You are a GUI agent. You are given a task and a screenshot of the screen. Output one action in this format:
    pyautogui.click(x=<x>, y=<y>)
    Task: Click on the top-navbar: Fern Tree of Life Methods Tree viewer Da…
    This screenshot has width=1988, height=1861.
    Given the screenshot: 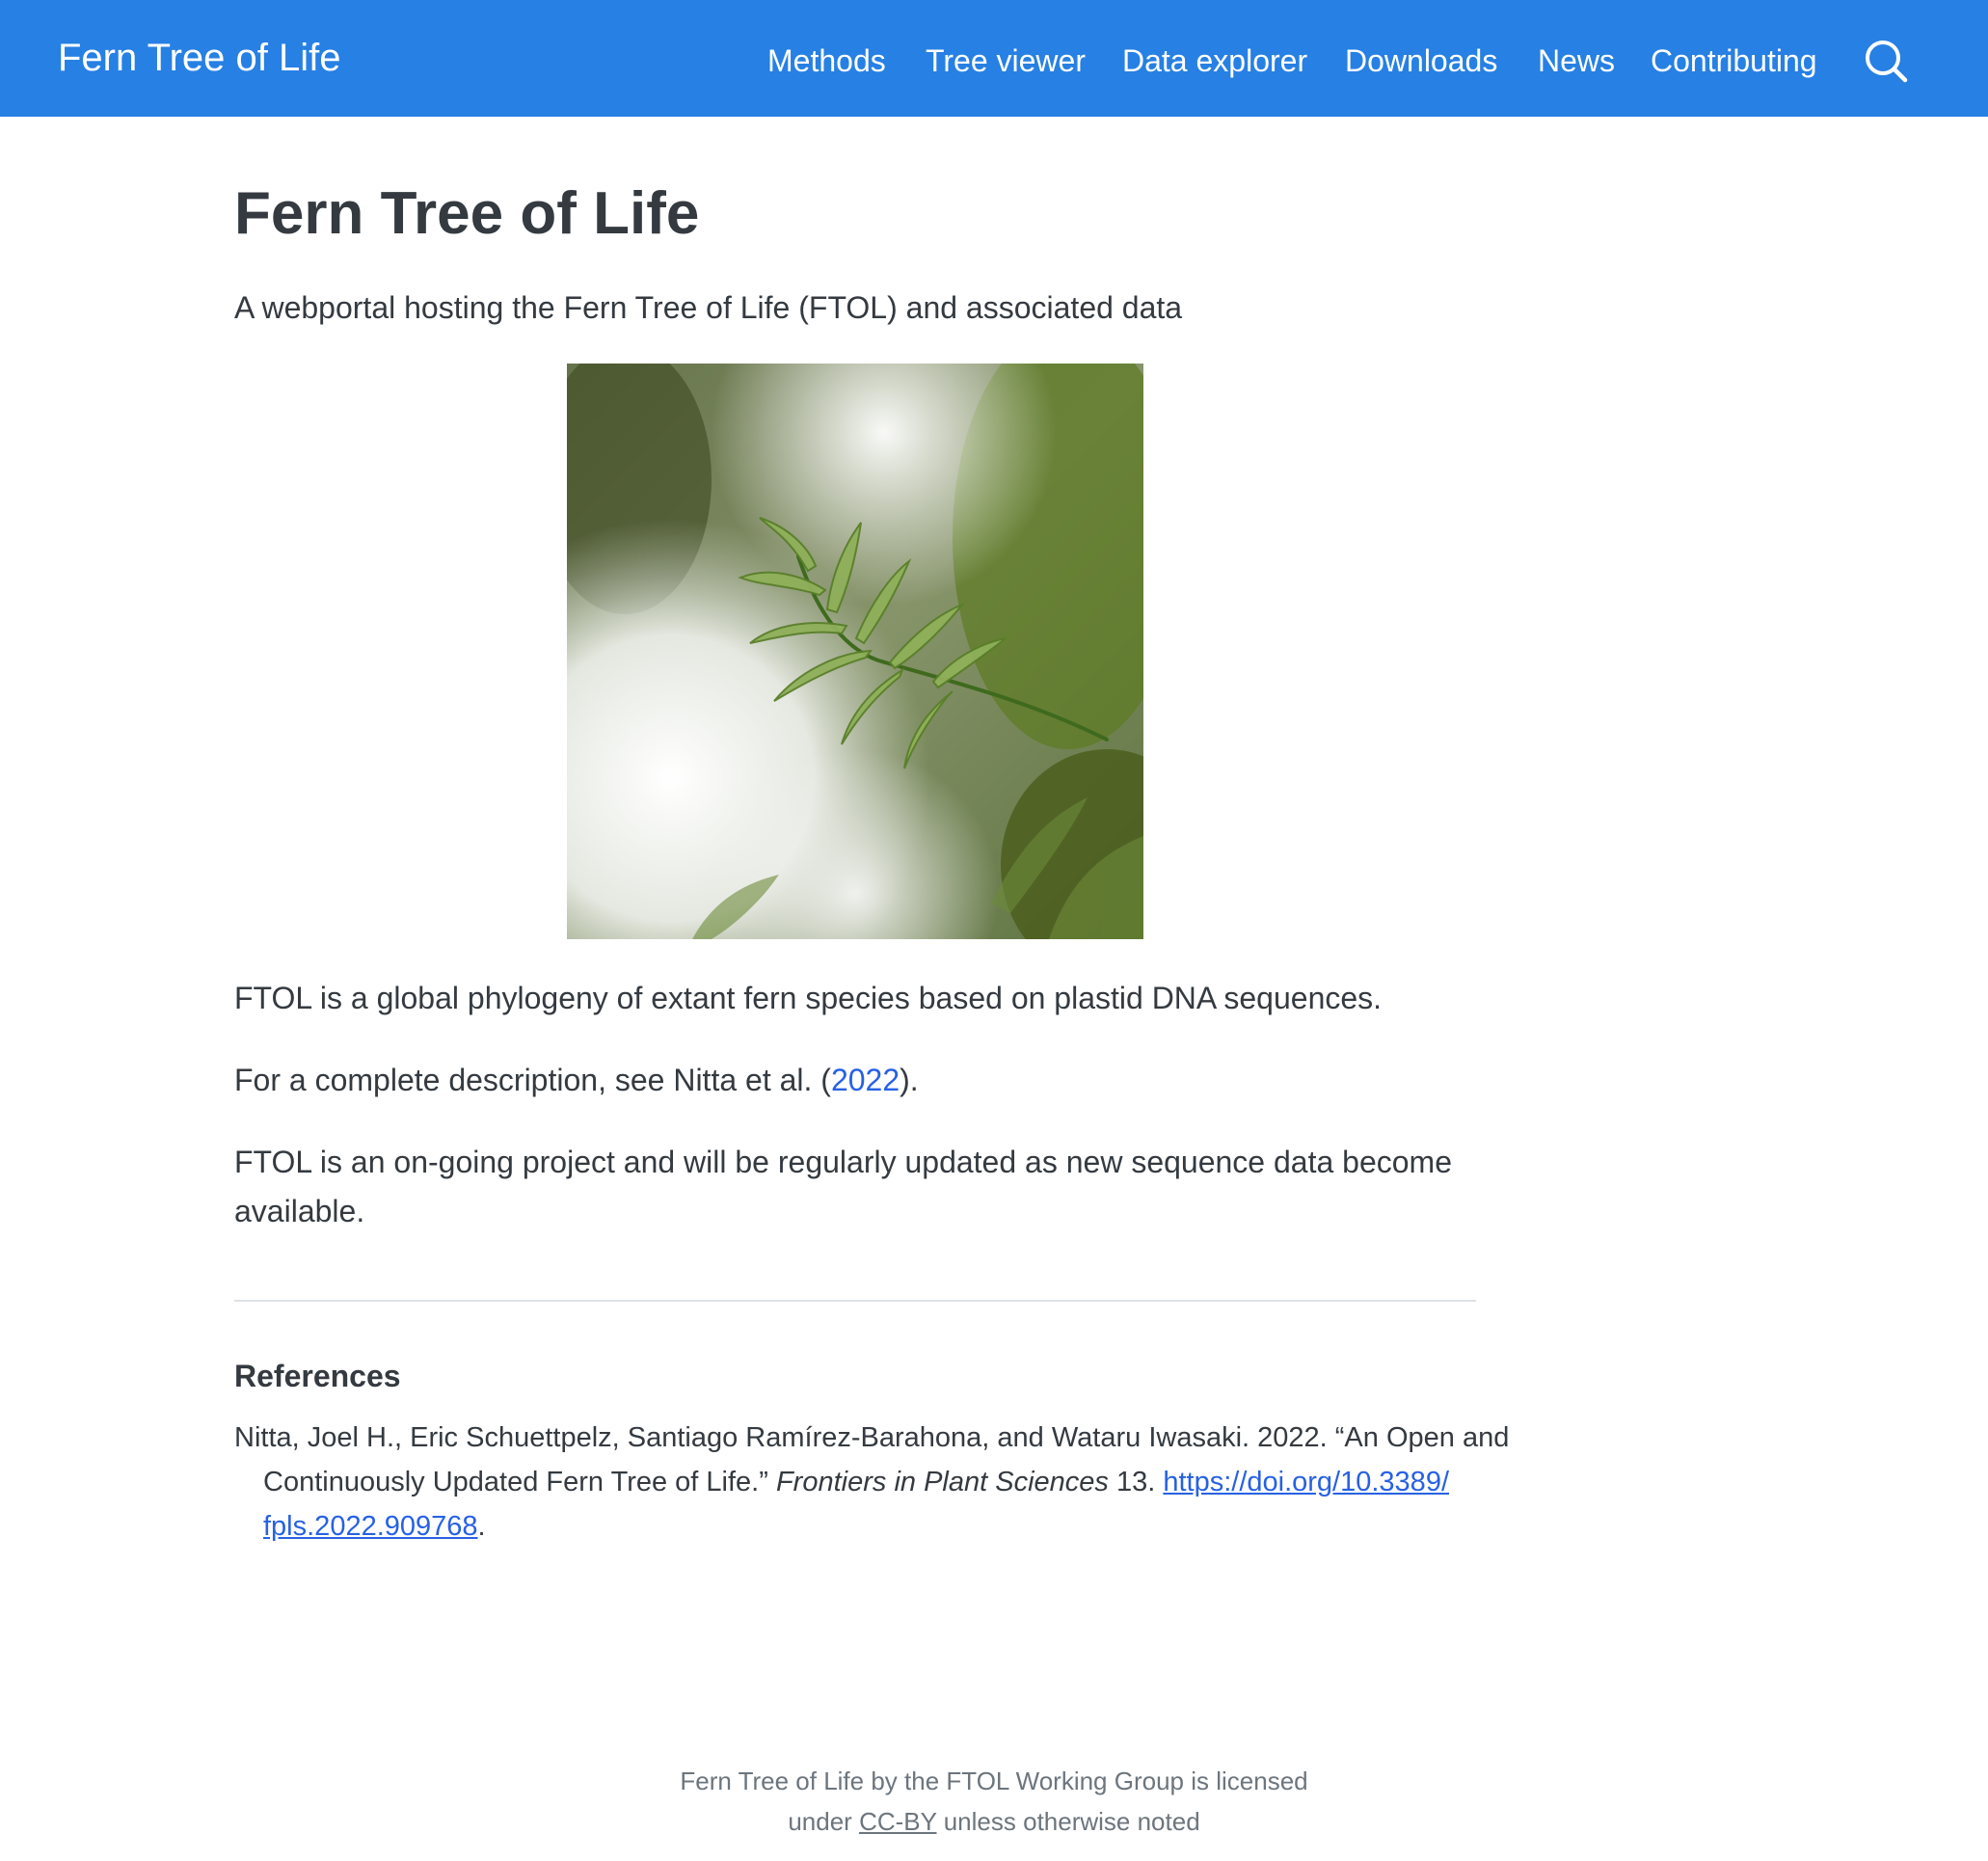 What is the action you would take?
    pyautogui.click(x=994, y=58)
    